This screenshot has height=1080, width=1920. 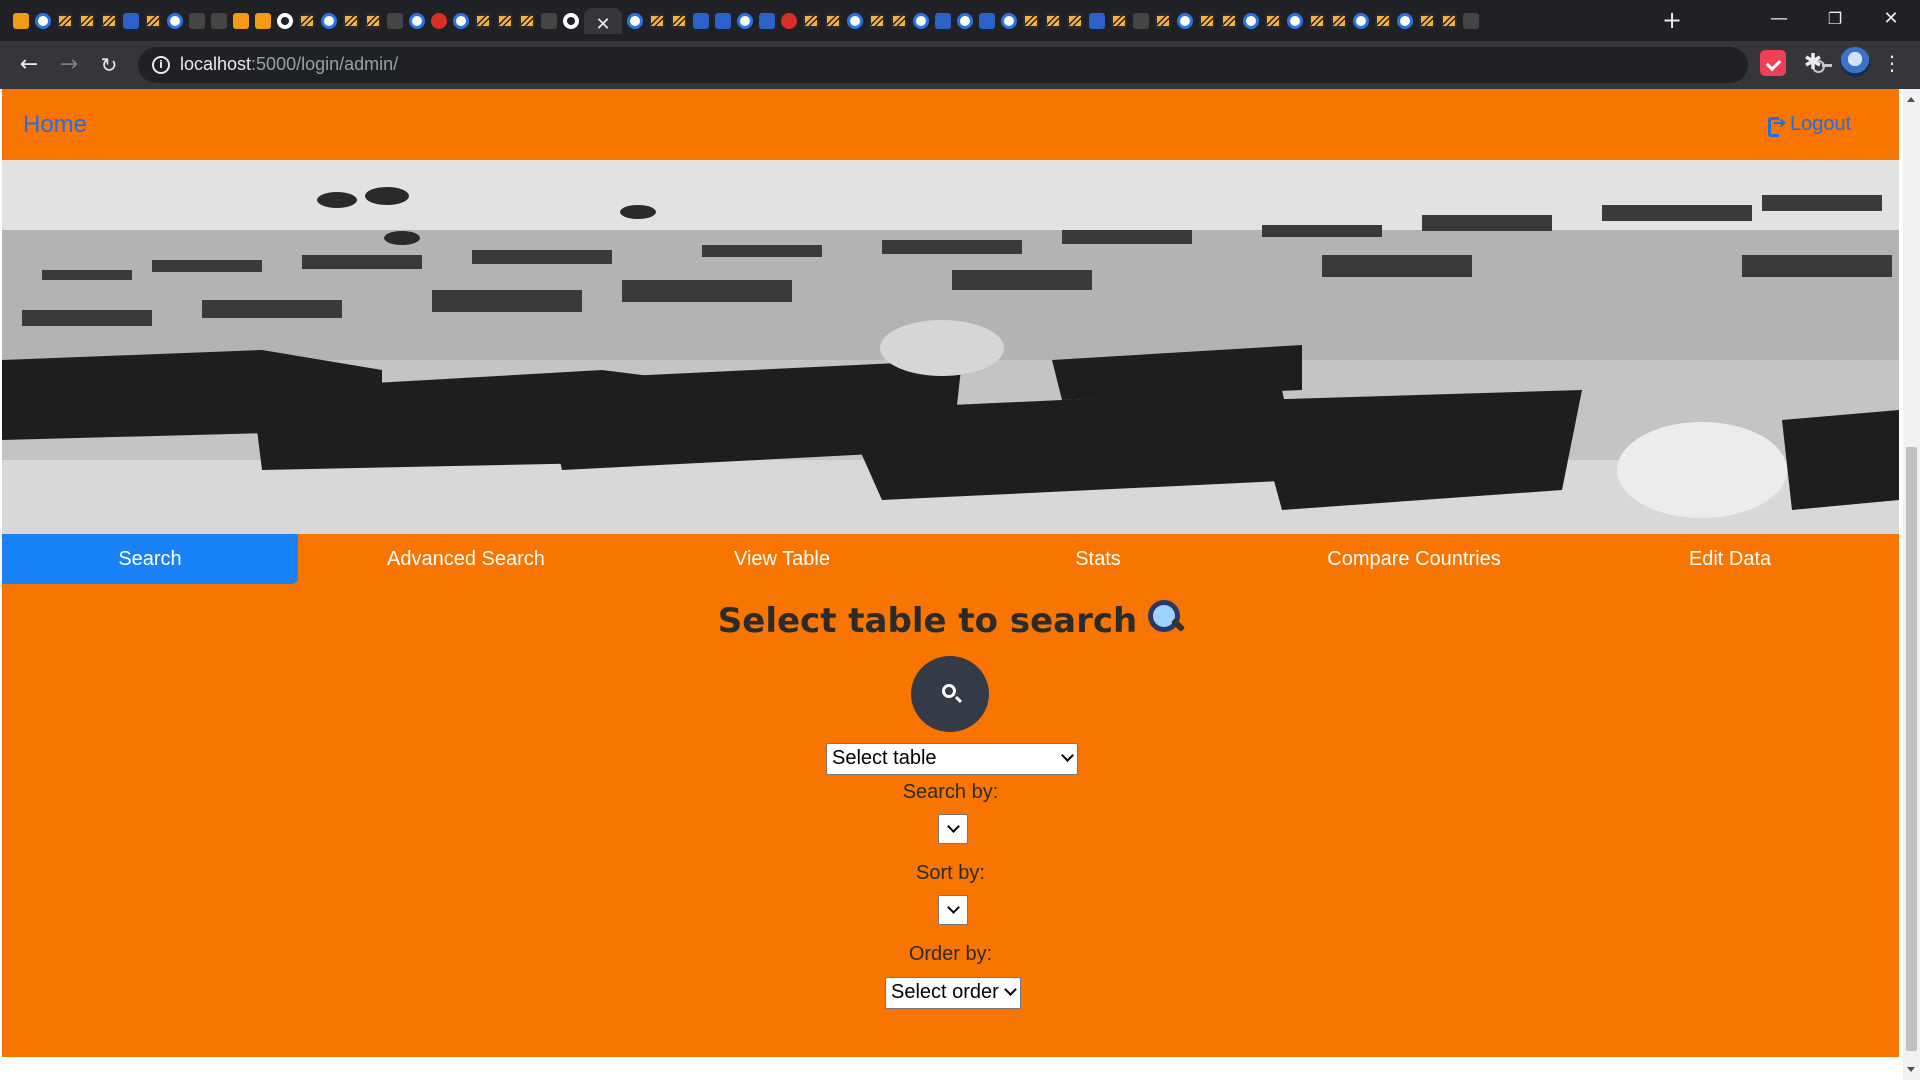 What do you see at coordinates (1891, 20) in the screenshot?
I see `close-window-button: ✕` at bounding box center [1891, 20].